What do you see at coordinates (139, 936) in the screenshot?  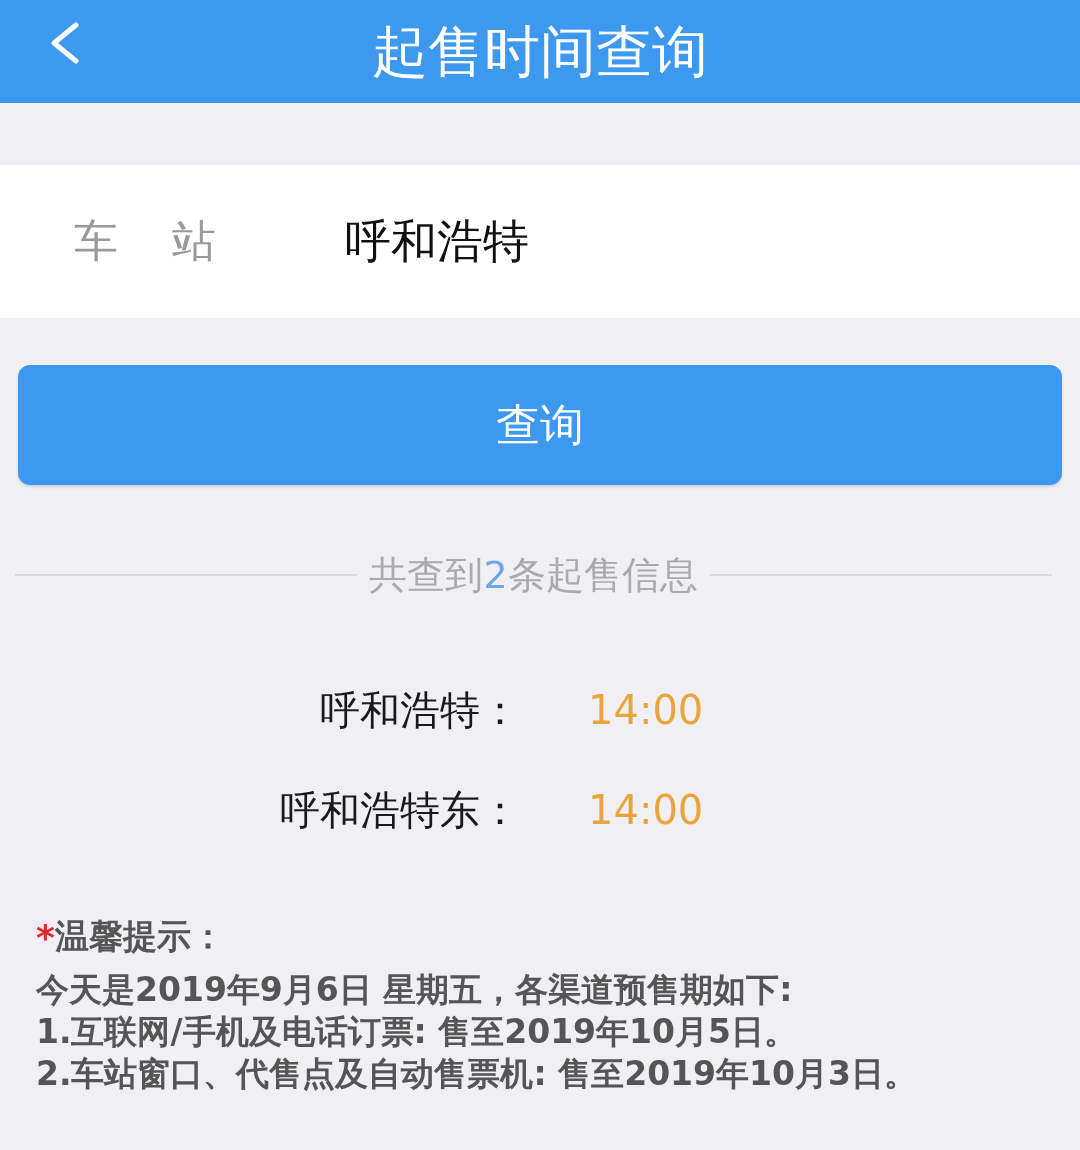 I see `notice-title: 温馨提示：` at bounding box center [139, 936].